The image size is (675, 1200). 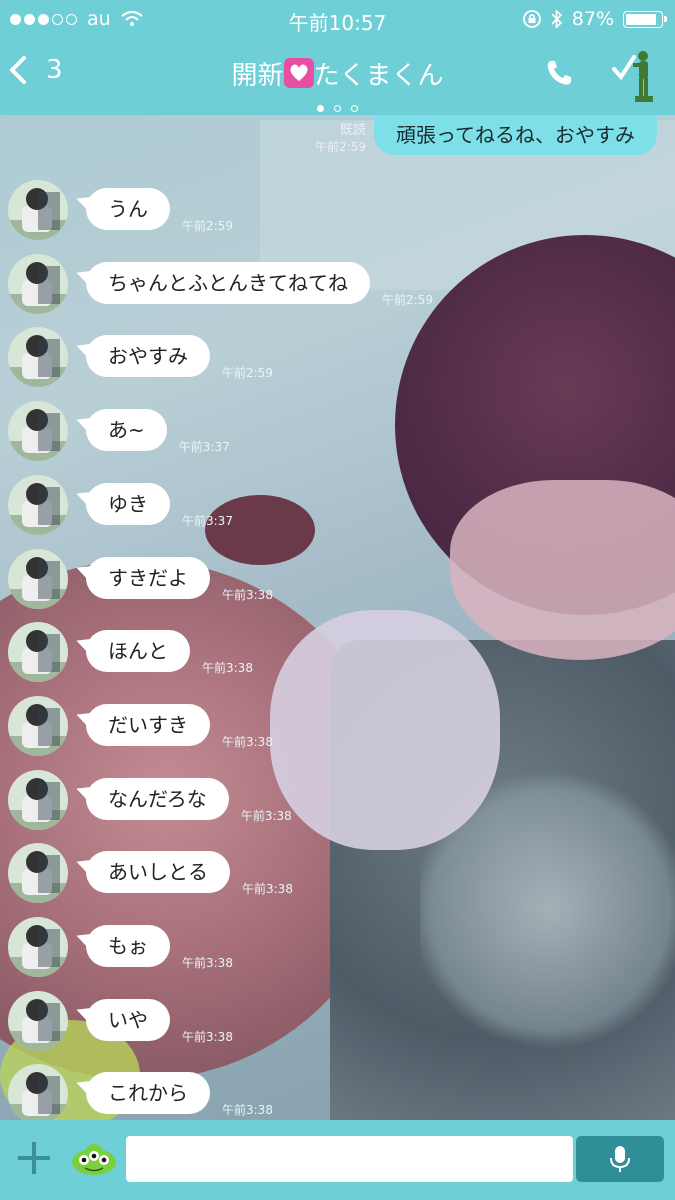 I want to click on call-button, so click(x=559, y=75).